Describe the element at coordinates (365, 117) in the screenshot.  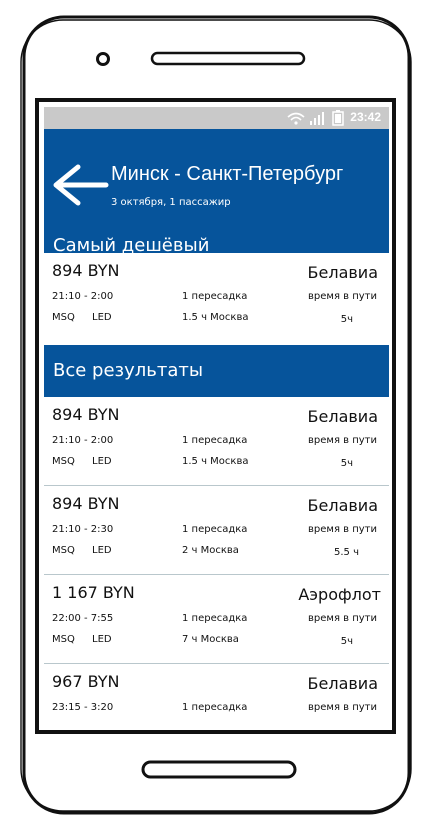
I see `status-time: 23:42` at that location.